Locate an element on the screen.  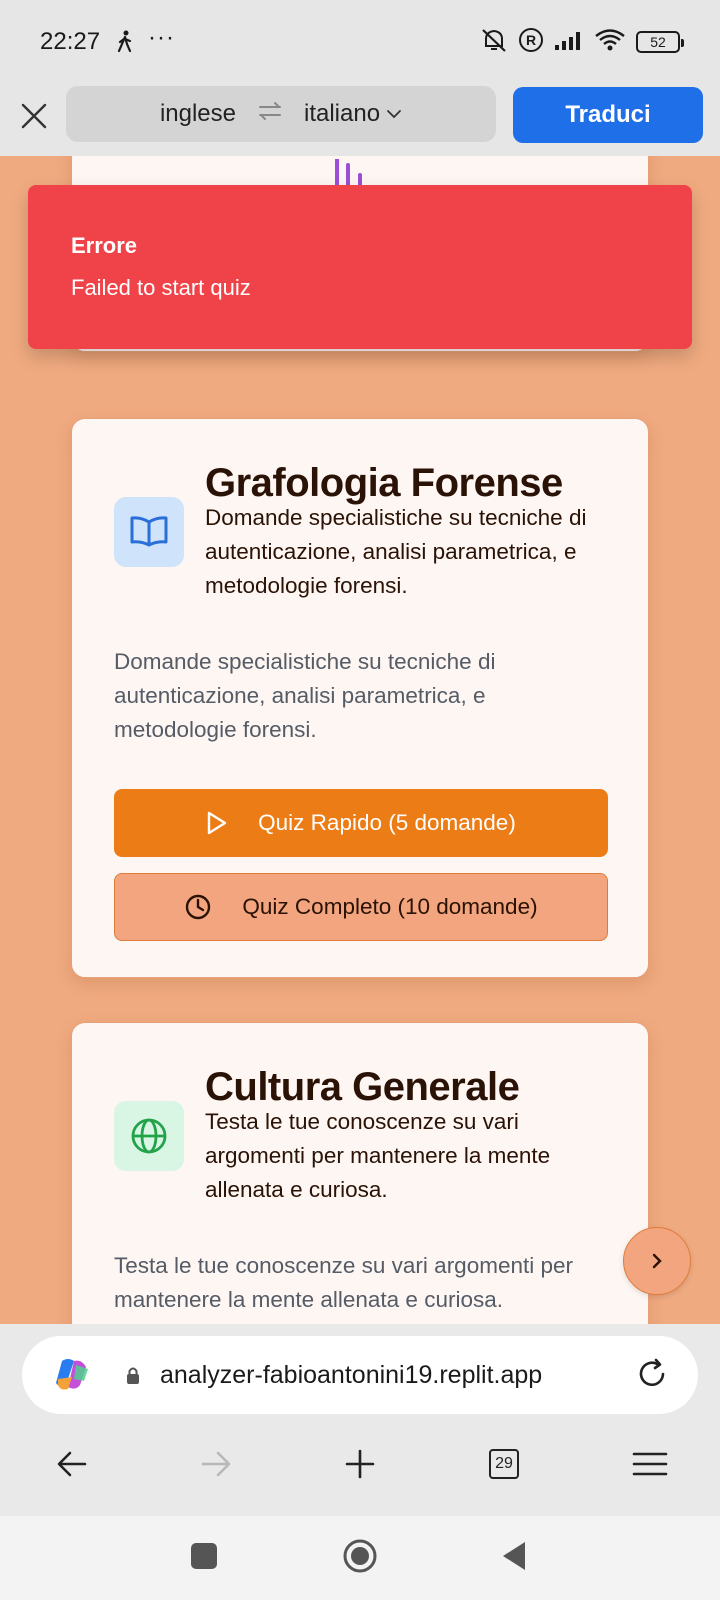
toast-title: Errore is located at coordinates (104, 245).